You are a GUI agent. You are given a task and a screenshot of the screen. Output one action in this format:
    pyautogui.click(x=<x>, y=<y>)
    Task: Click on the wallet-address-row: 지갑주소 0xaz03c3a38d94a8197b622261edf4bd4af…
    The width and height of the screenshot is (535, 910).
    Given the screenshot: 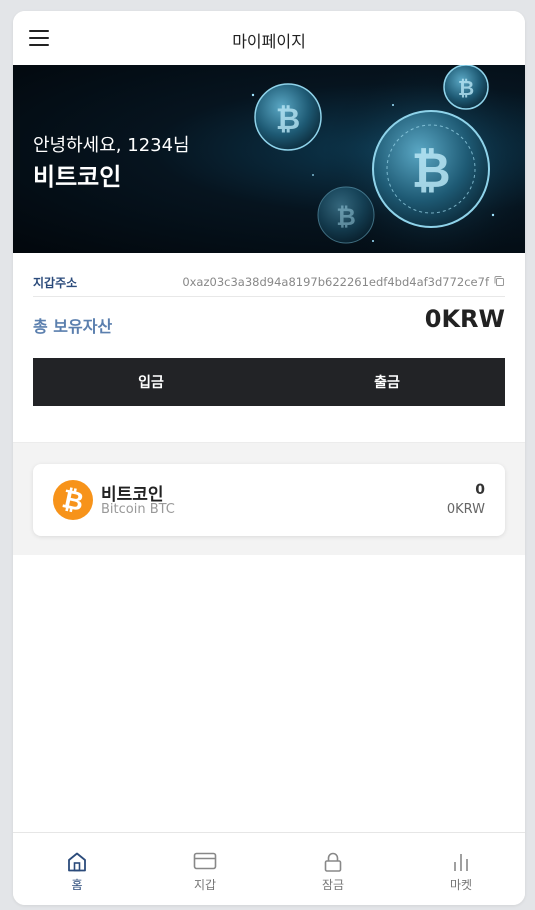 What is the action you would take?
    pyautogui.click(x=269, y=284)
    